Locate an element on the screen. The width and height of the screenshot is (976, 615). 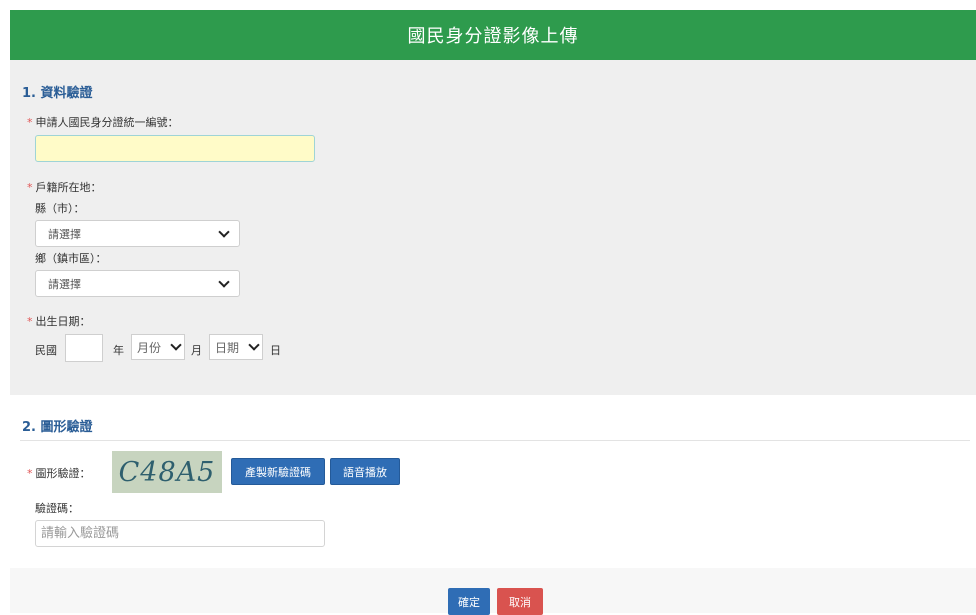
household-label: * 戶籍所在地： is located at coordinates (64, 187).